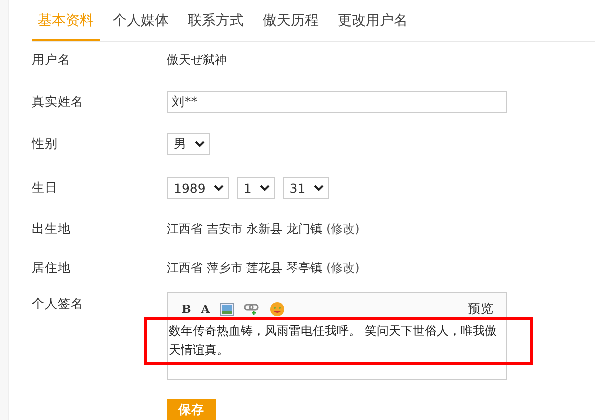 The image size is (595, 420). What do you see at coordinates (373, 20) in the screenshot?
I see `tab: 更改用户名` at bounding box center [373, 20].